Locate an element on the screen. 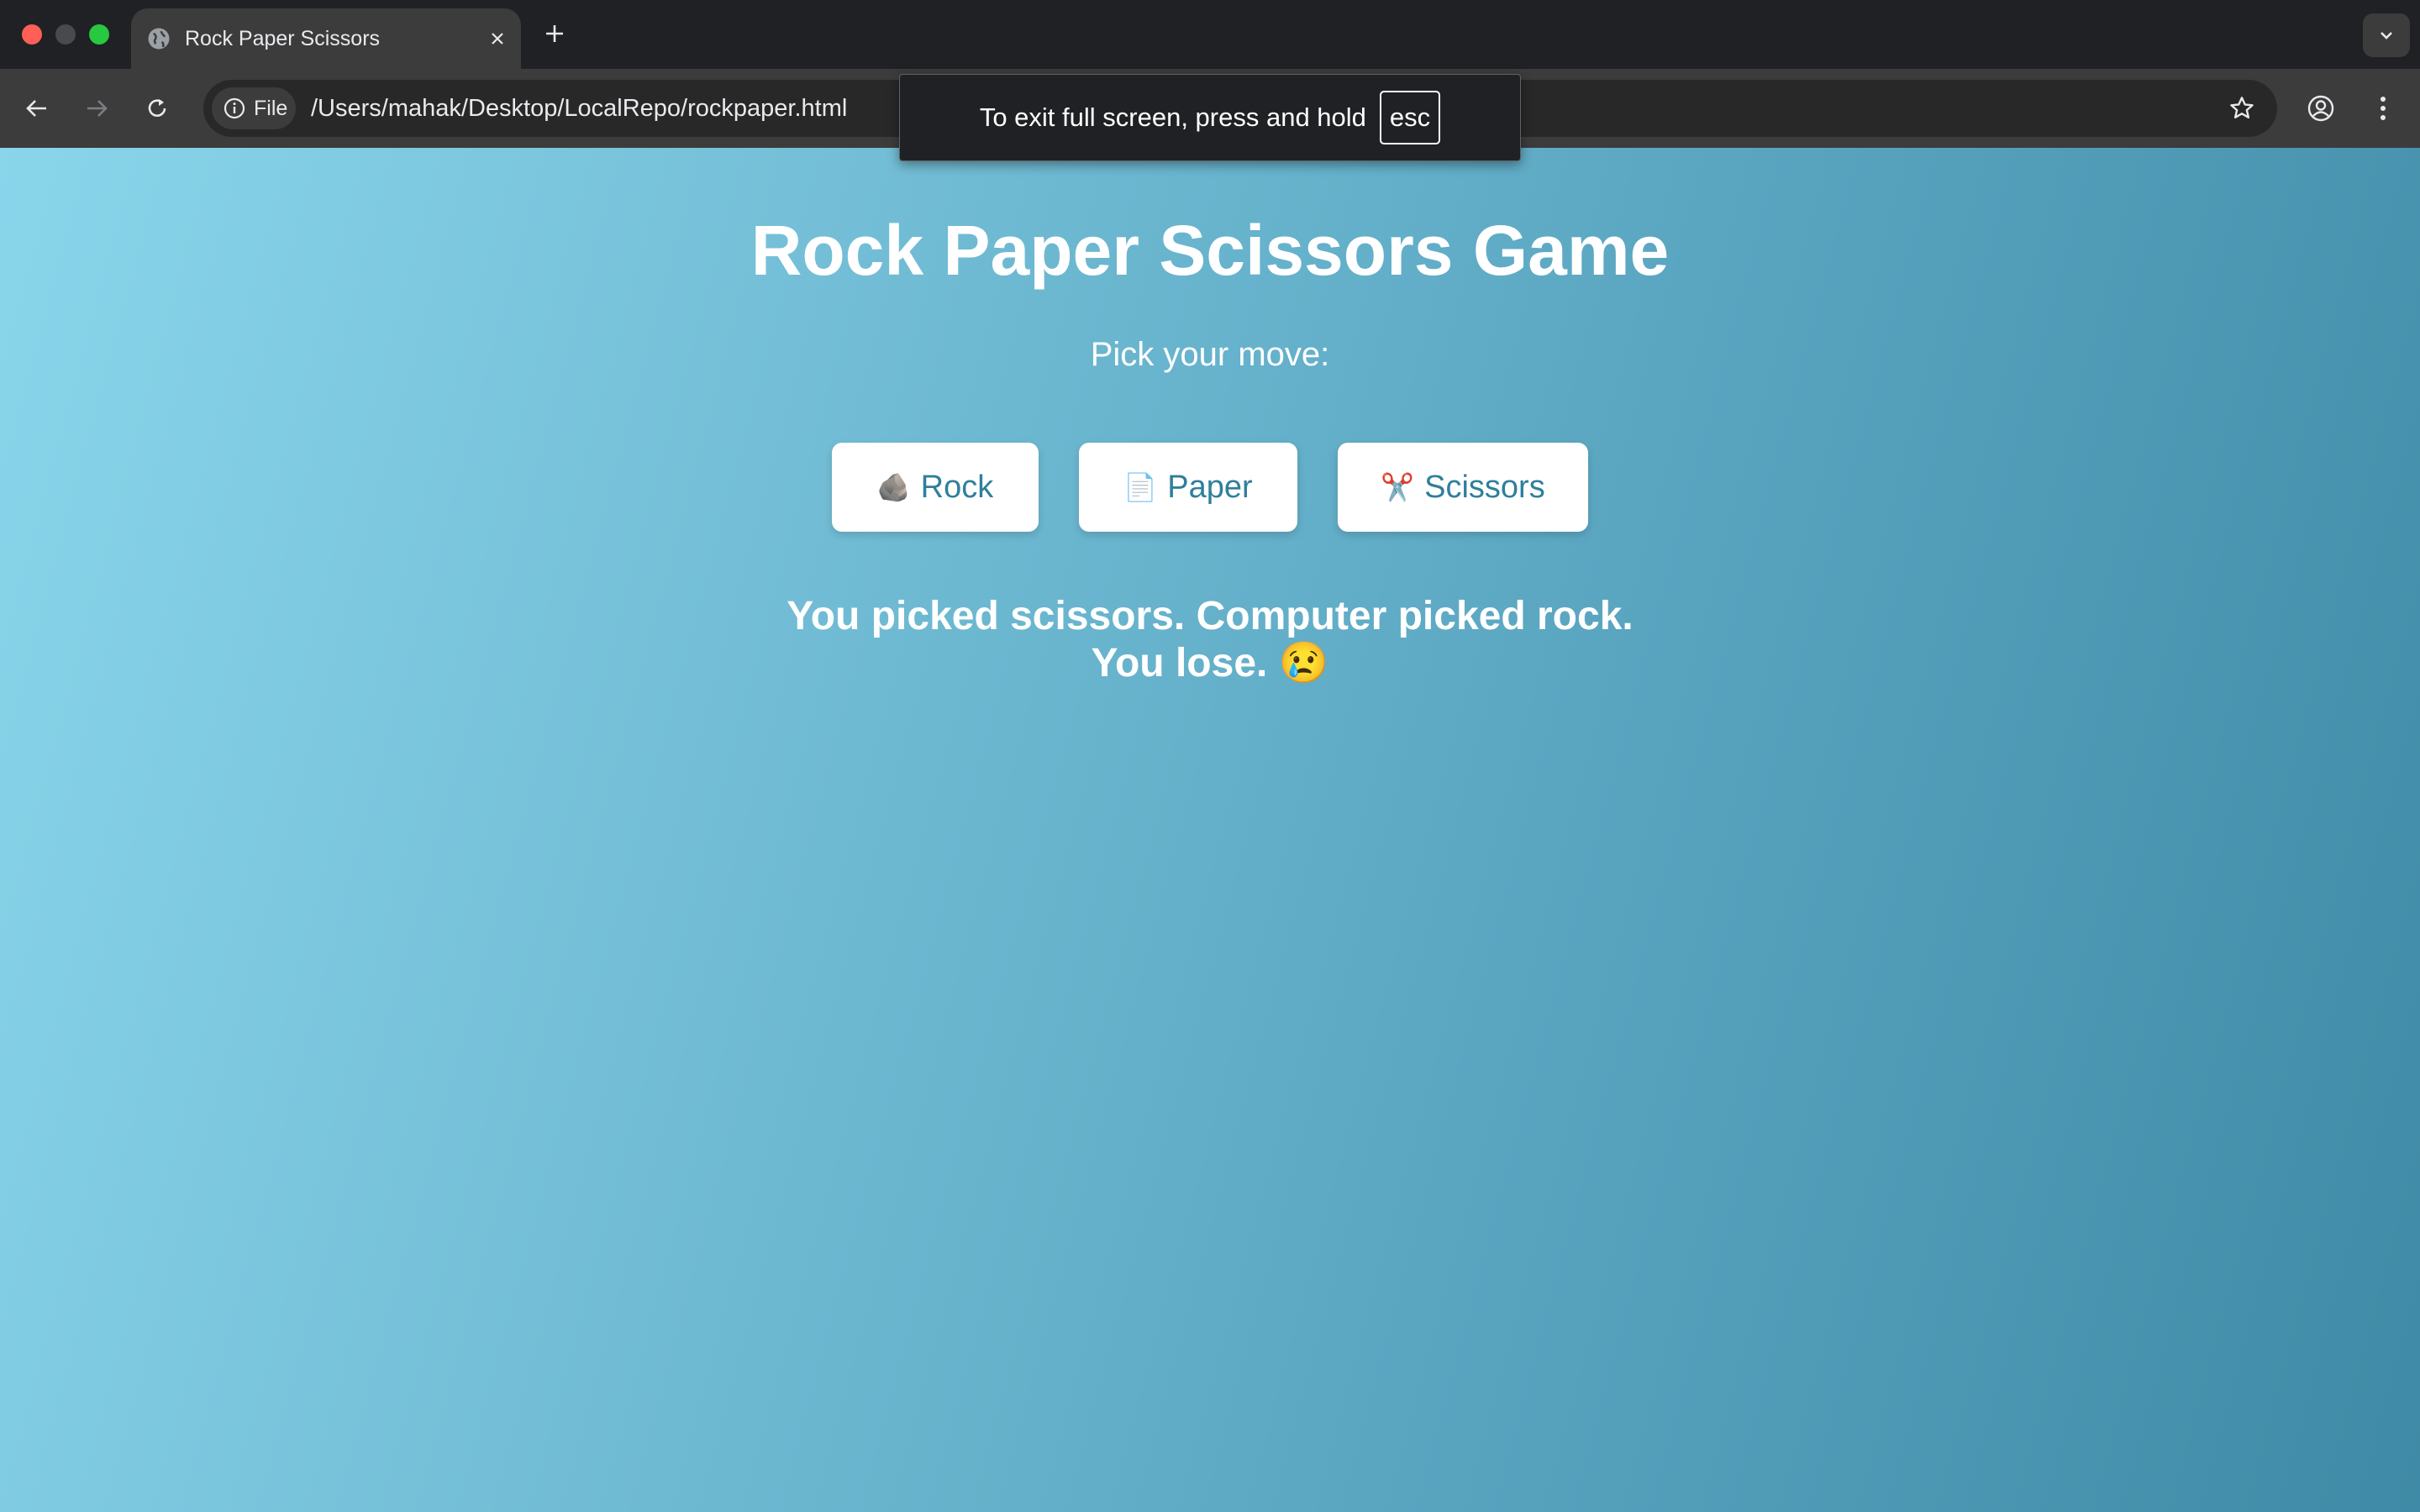 The height and width of the screenshot is (1512, 2420). result-line-outcome: You lose. 😢 is located at coordinates (1210, 663).